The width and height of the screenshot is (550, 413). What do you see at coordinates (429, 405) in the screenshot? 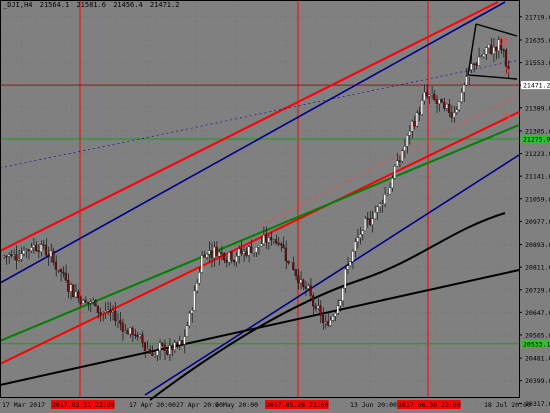
I see `x-axis-label: 2017.06.30 23:00` at bounding box center [429, 405].